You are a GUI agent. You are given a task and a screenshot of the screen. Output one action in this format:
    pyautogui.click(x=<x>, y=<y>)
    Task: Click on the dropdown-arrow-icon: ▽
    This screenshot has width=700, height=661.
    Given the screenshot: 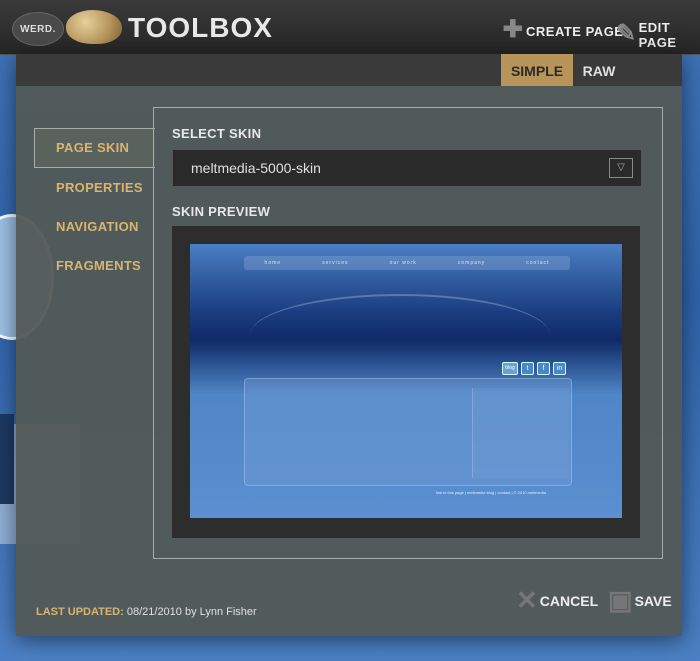 What is the action you would take?
    pyautogui.click(x=621, y=168)
    